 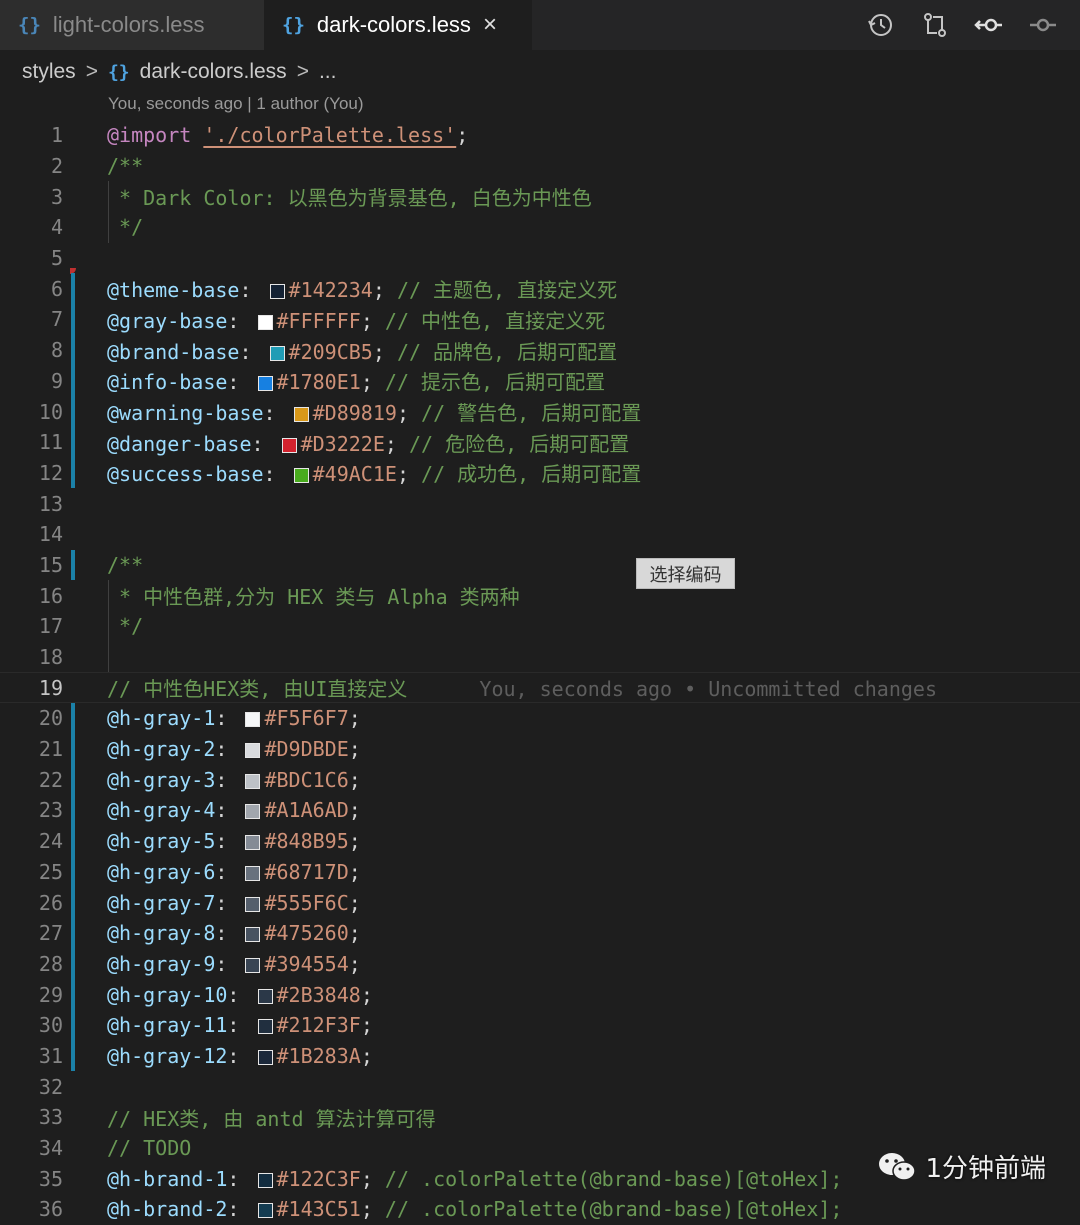 What do you see at coordinates (540, 1086) in the screenshot?
I see `code-line: 32` at bounding box center [540, 1086].